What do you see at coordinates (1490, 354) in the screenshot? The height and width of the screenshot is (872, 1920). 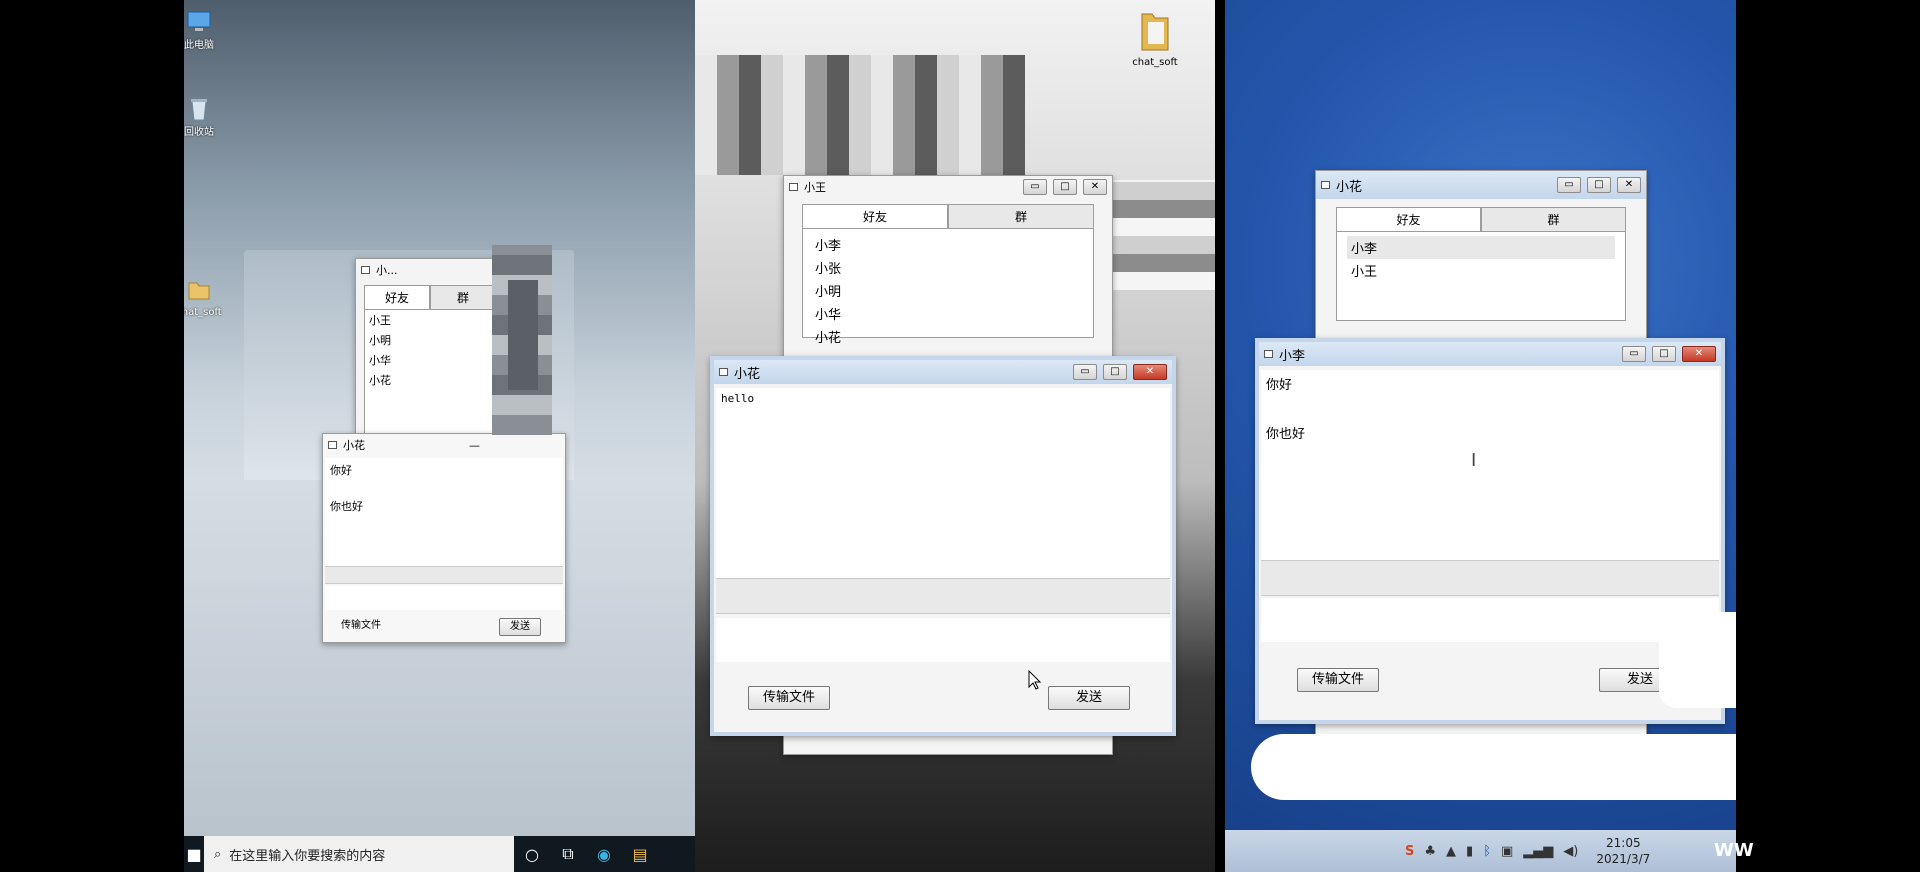 I see `title-bar: 小李 ▭ □ ✕` at bounding box center [1490, 354].